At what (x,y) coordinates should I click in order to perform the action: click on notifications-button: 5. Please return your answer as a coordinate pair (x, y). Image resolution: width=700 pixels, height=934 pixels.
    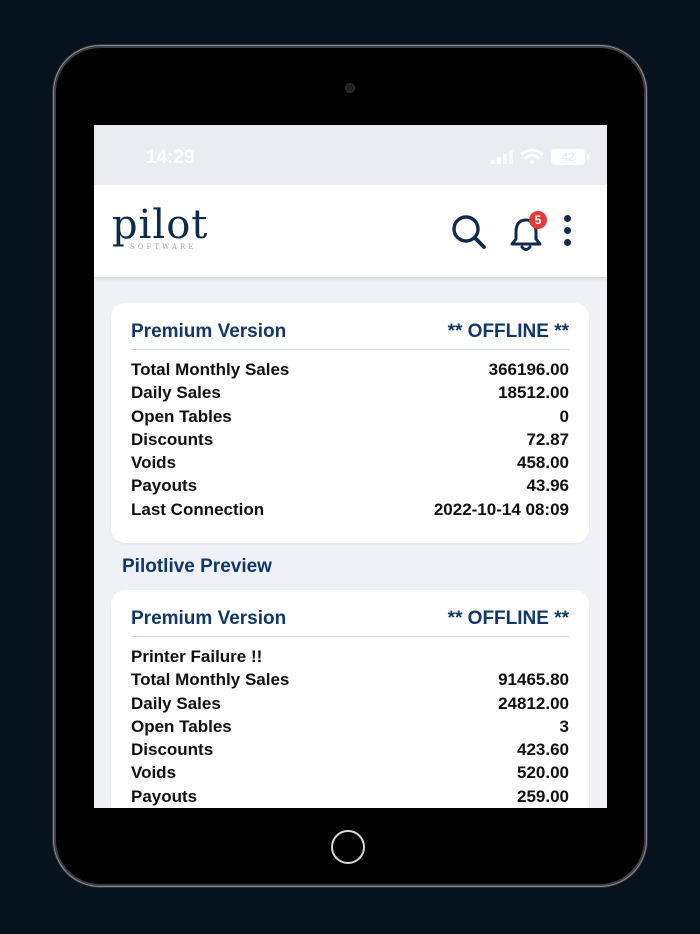
    Looking at the image, I should click on (528, 231).